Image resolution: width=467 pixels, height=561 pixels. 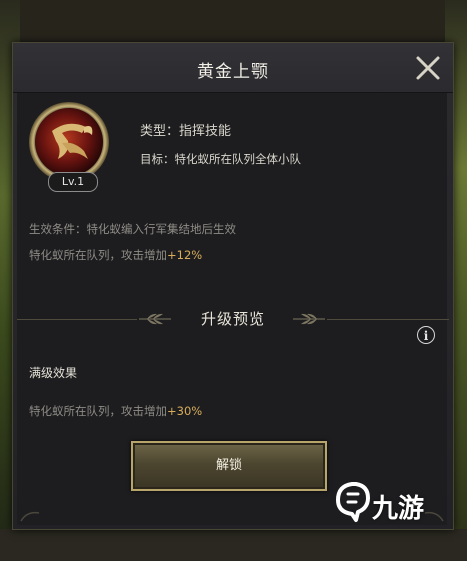 What do you see at coordinates (233, 545) in the screenshot?
I see `background-bottom` at bounding box center [233, 545].